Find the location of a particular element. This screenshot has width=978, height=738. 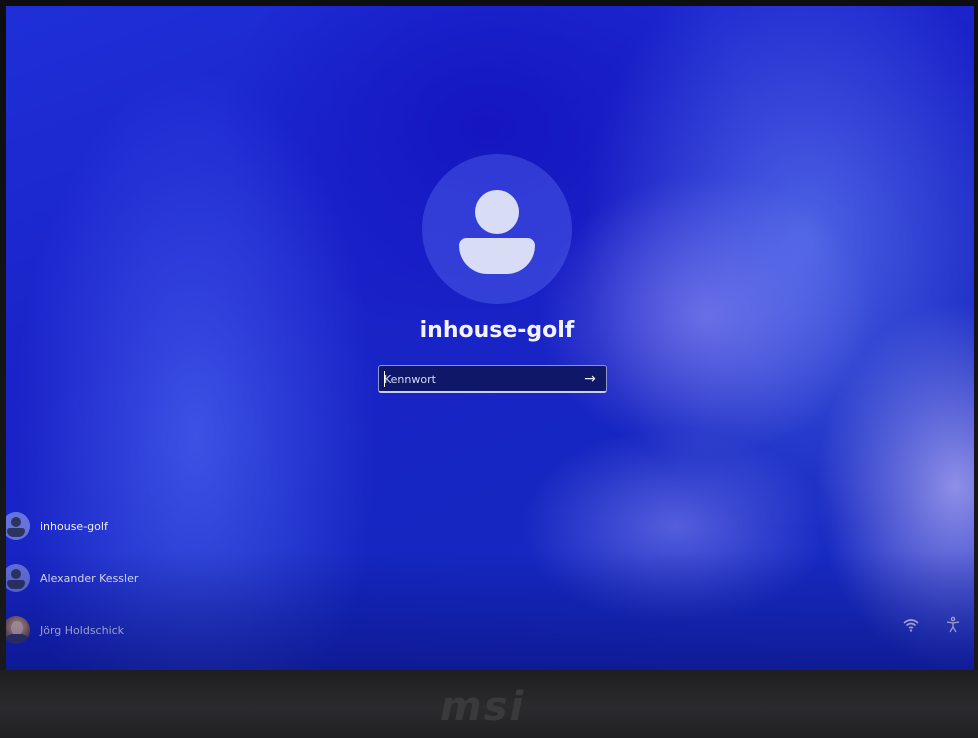

brand-logo: msi is located at coordinates (483, 707).